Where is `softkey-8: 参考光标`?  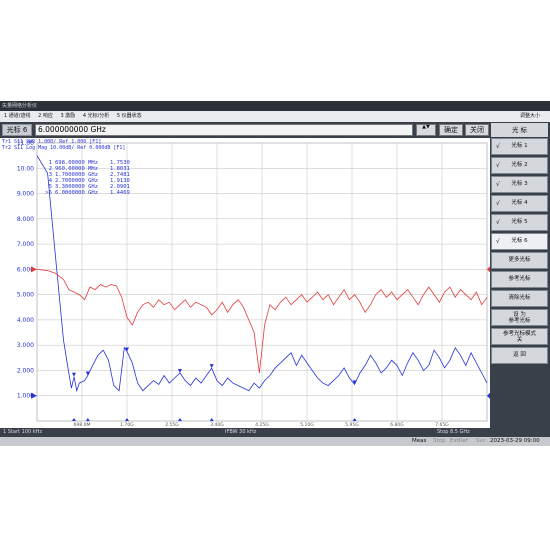 softkey-8: 参考光标 is located at coordinates (519, 279).